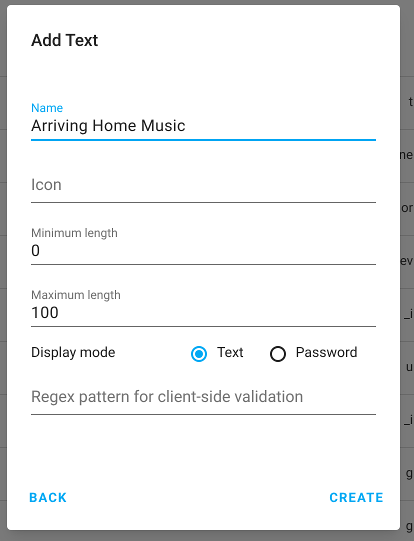  What do you see at coordinates (203, 300) in the screenshot?
I see `text-field: Maximum length 100` at bounding box center [203, 300].